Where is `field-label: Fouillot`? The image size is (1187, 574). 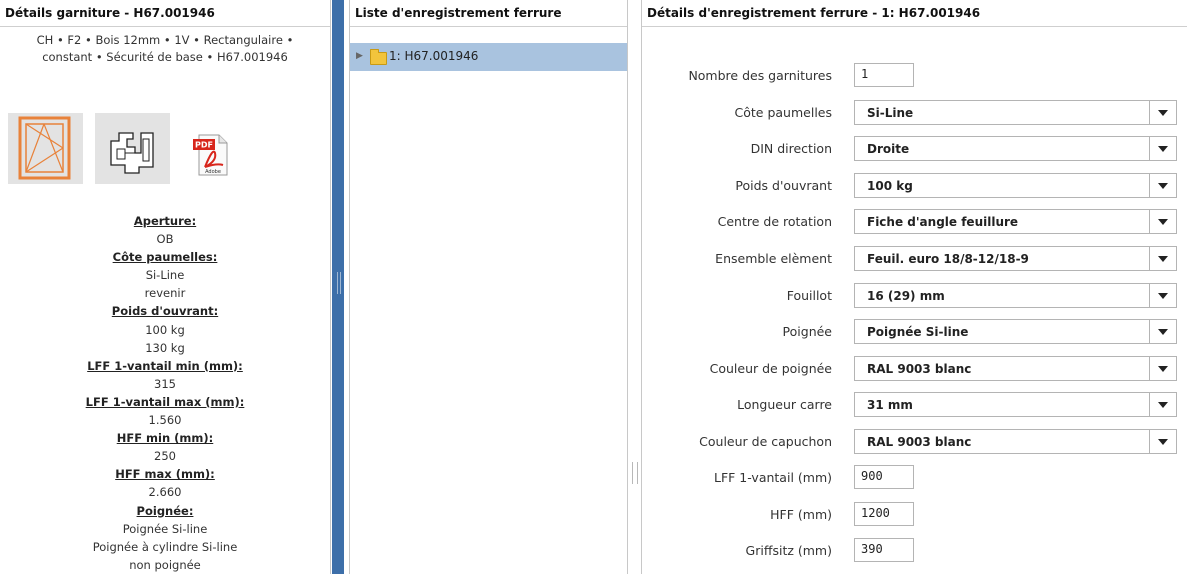 field-label: Fouillot is located at coordinates (809, 295).